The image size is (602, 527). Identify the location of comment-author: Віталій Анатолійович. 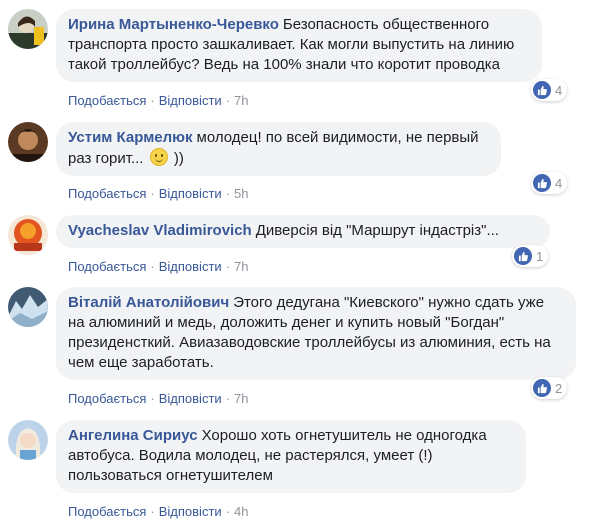
(148, 302).